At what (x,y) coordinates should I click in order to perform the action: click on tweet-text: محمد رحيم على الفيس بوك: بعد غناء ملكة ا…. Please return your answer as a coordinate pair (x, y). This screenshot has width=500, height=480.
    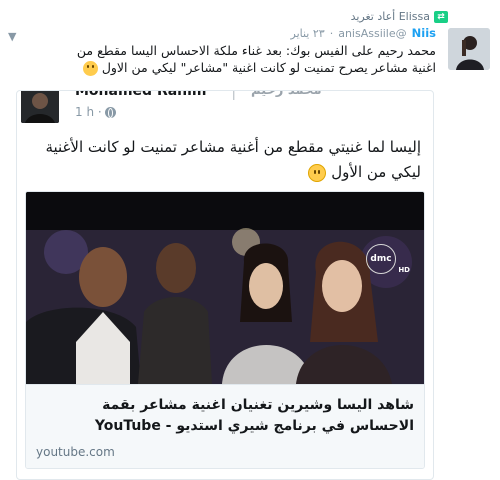
    Looking at the image, I should click on (227, 59).